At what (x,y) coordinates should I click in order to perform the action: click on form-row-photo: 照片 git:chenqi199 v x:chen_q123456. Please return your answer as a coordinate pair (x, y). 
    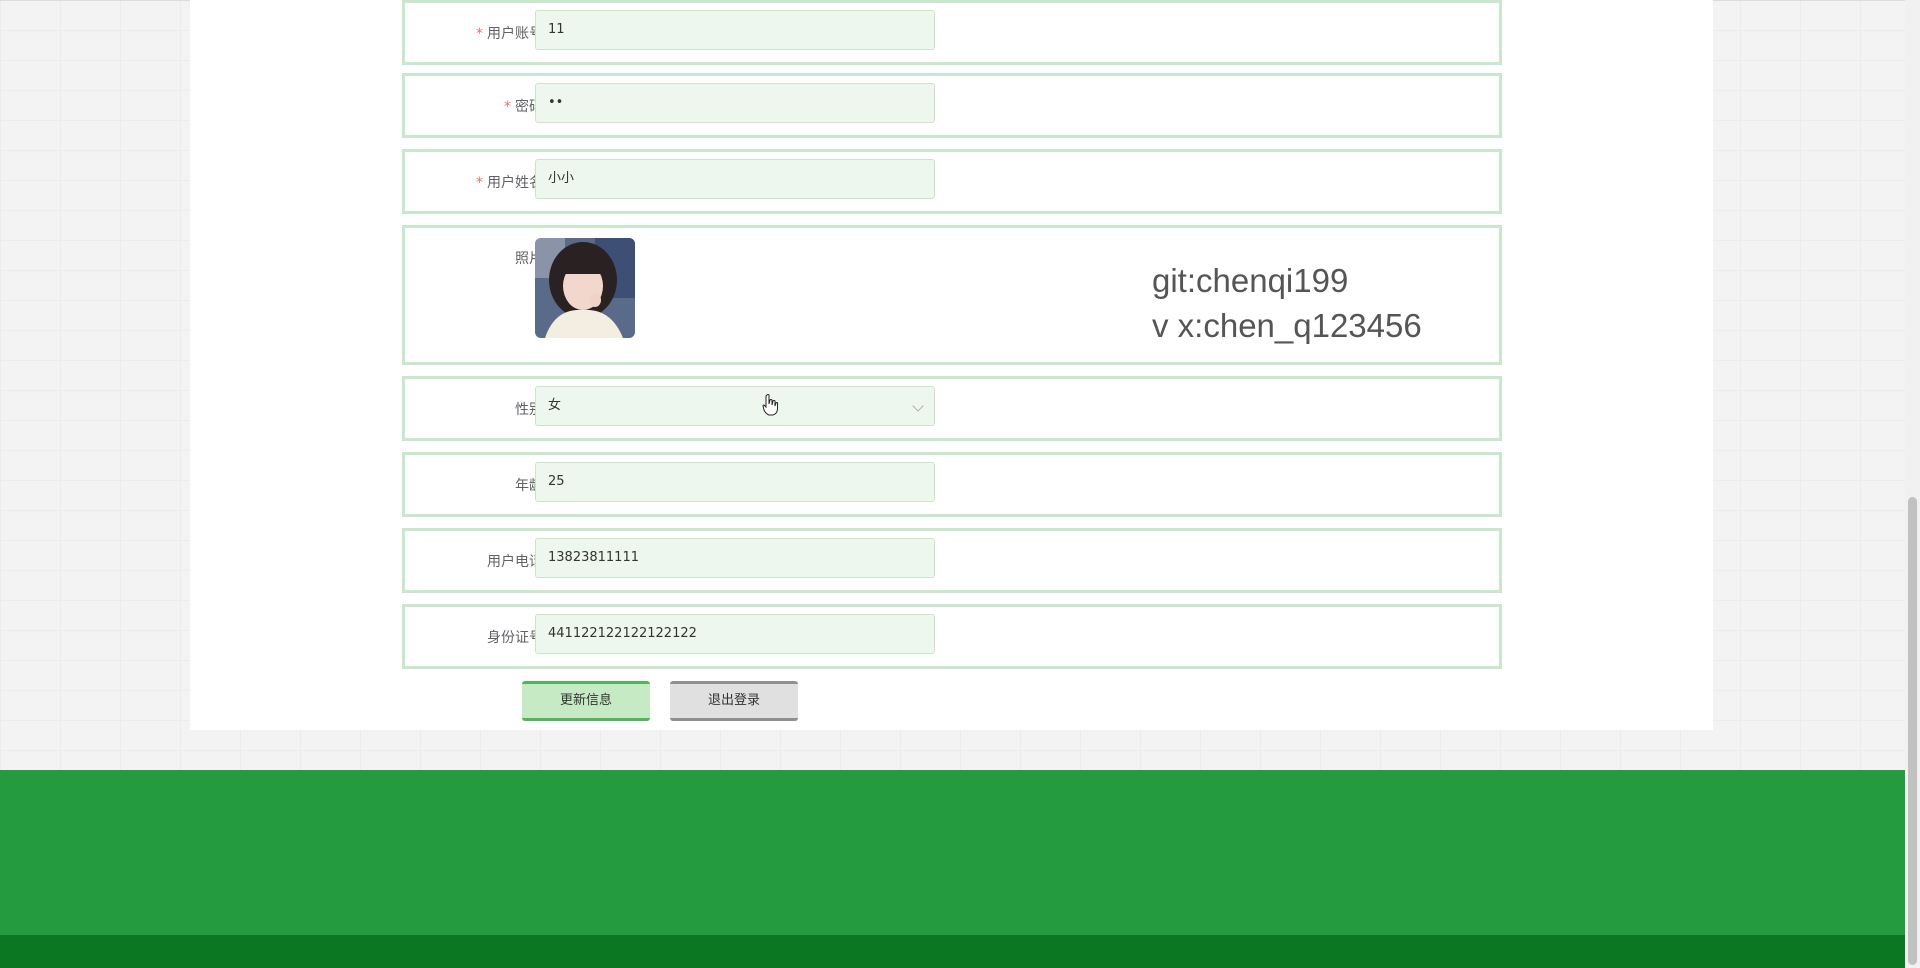
    Looking at the image, I should click on (952, 295).